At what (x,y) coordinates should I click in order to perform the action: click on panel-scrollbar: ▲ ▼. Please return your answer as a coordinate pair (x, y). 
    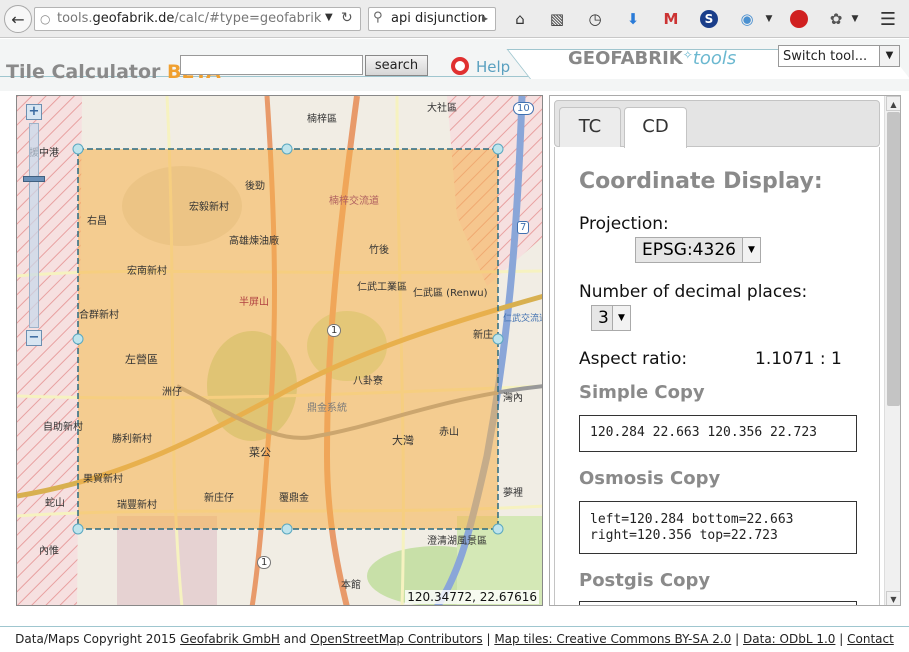
    Looking at the image, I should click on (892, 350).